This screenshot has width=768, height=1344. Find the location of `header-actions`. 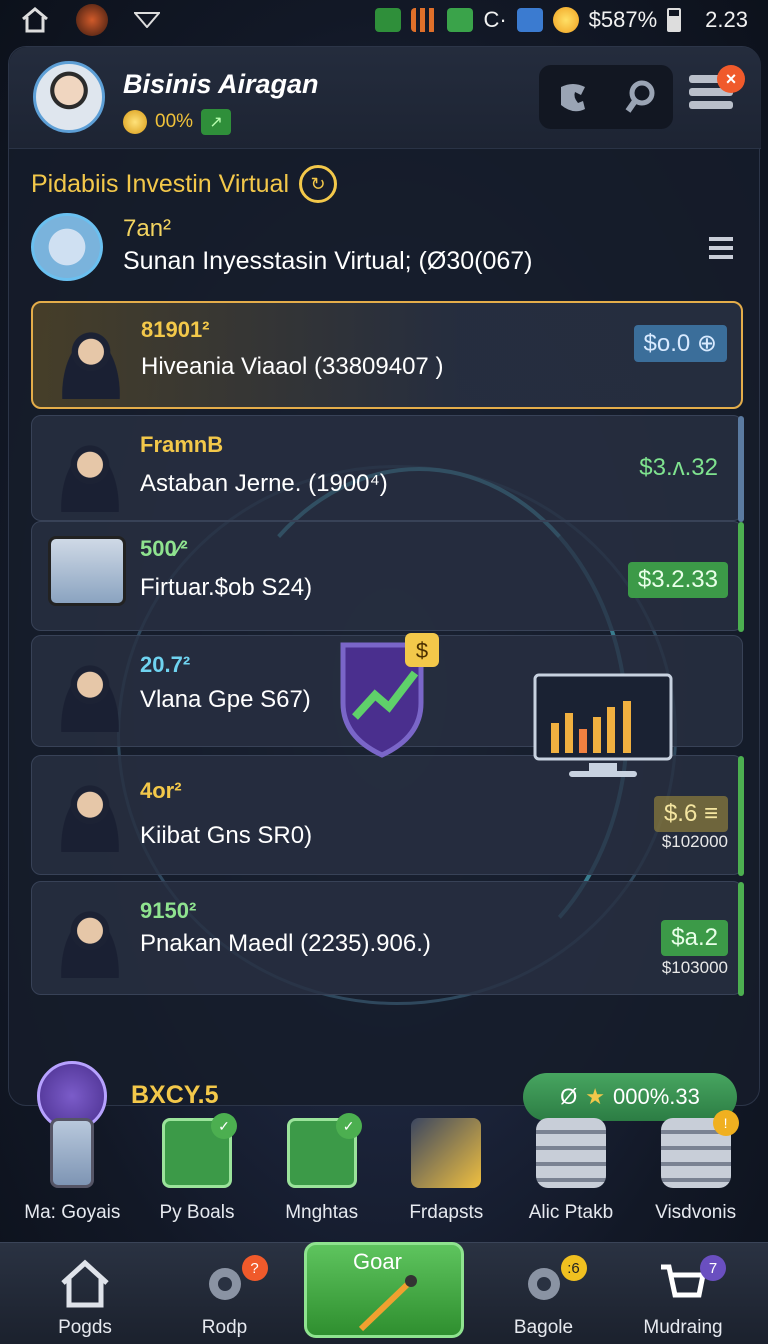

header-actions is located at coordinates (606, 97).